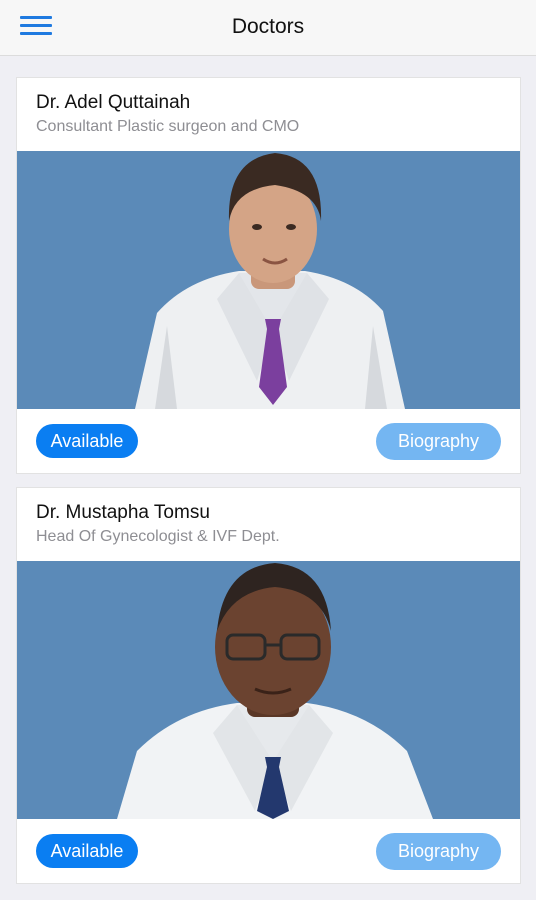  I want to click on doctor-name: Dr. Adel Quttainah, so click(113, 102).